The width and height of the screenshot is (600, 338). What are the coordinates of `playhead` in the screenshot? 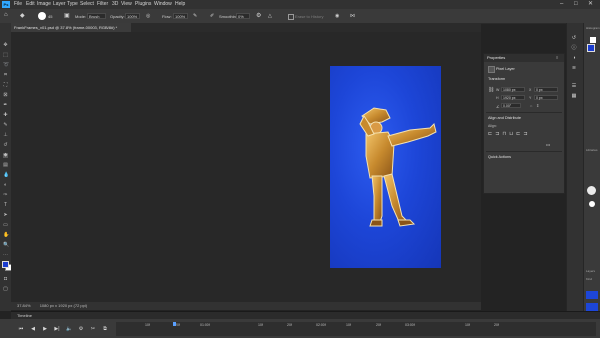 It's located at (174, 324).